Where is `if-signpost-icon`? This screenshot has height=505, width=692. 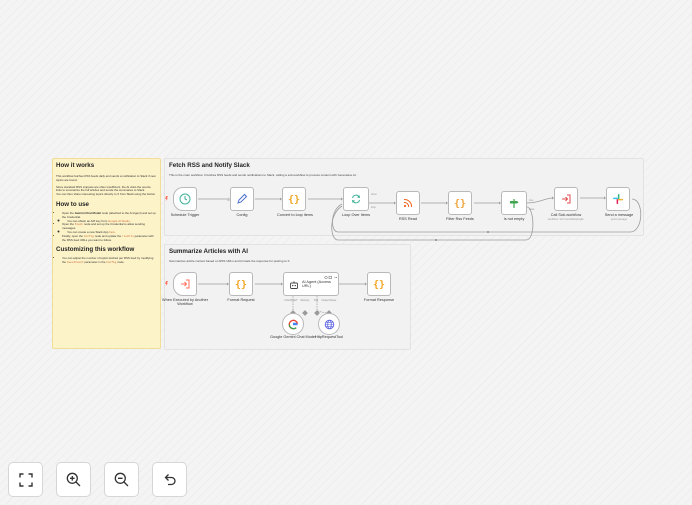
if-signpost-icon is located at coordinates (514, 203).